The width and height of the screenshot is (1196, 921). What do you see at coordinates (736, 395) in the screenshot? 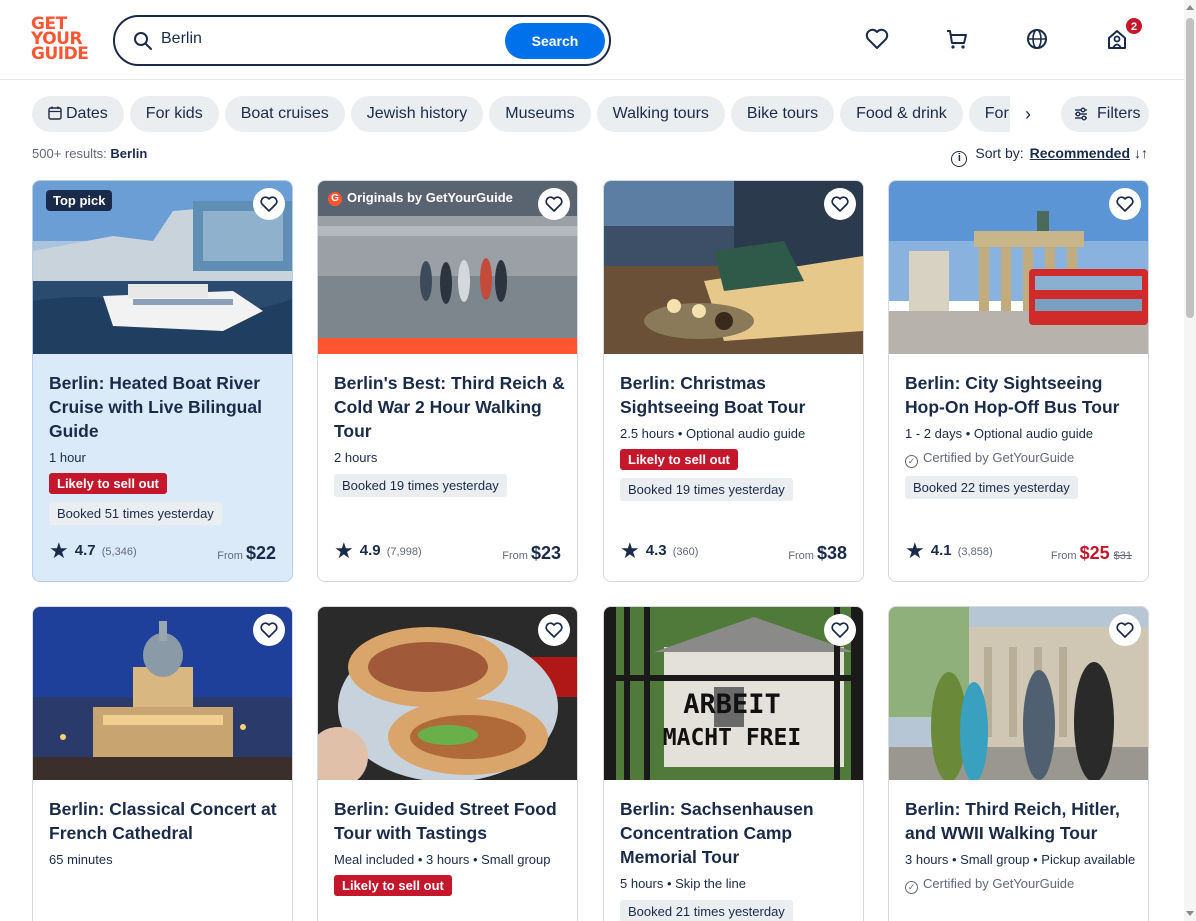
I see `card-title: Berlin: Christmas Sightseeing Boat Tour` at bounding box center [736, 395].